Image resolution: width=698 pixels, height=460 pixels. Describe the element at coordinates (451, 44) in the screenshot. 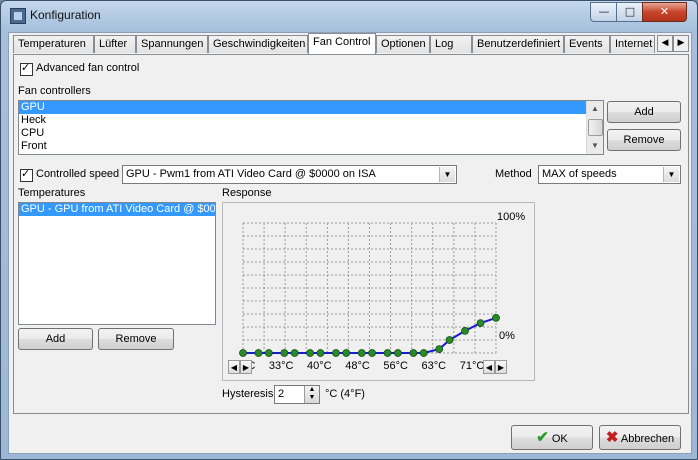

I see `tab-log: Log` at that location.